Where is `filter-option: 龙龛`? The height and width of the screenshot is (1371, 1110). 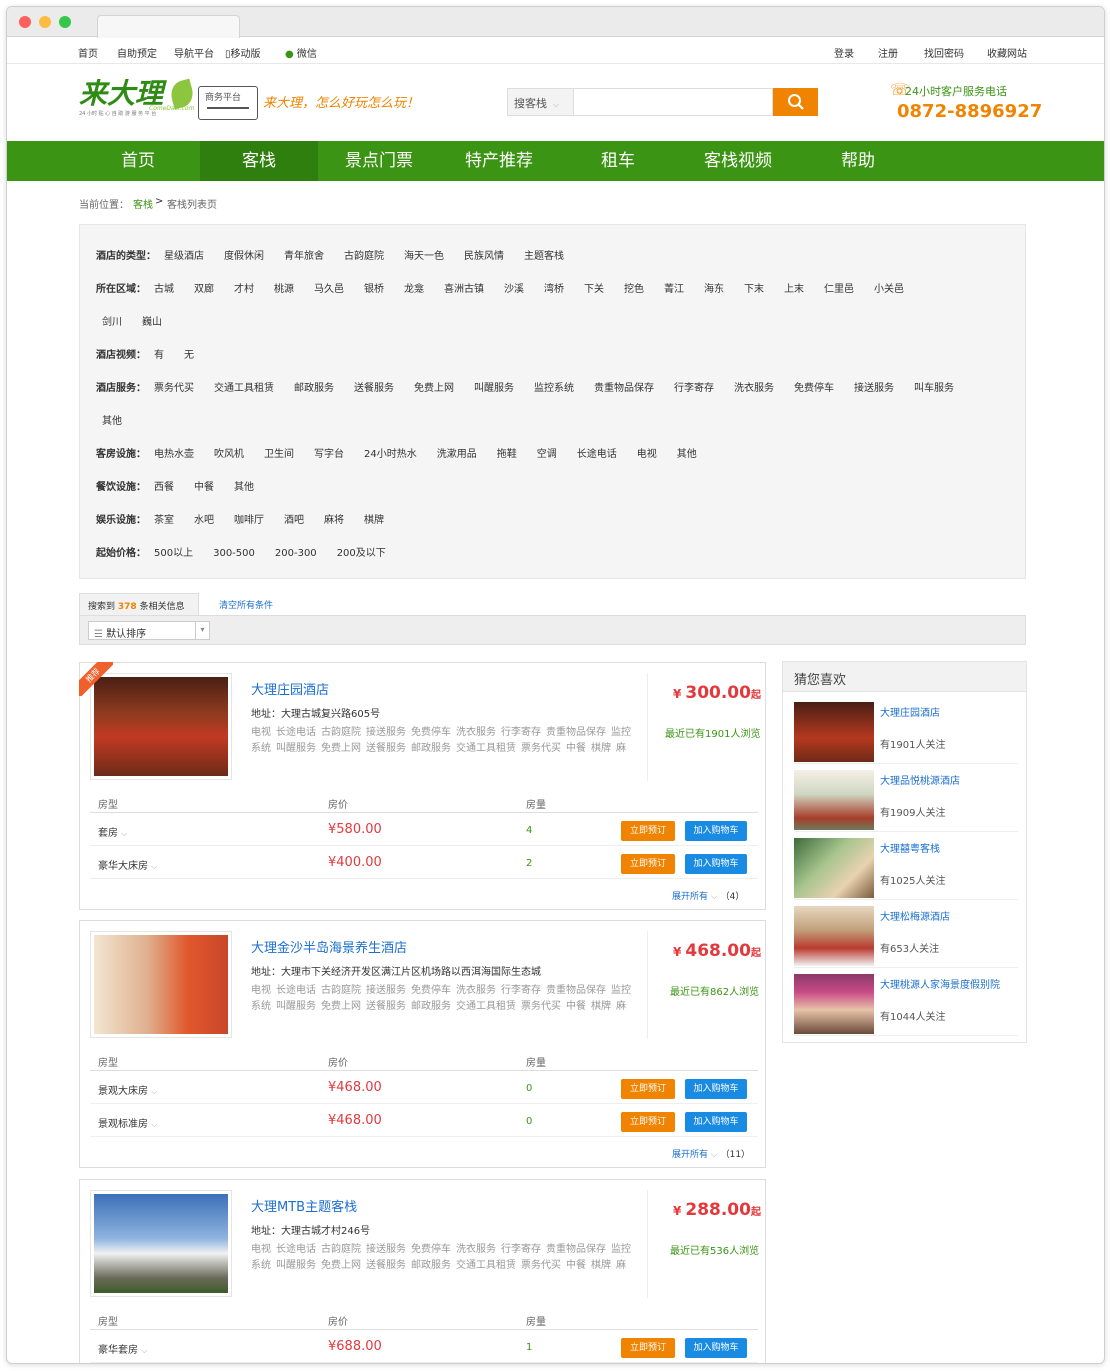 filter-option: 龙龛 is located at coordinates (414, 289).